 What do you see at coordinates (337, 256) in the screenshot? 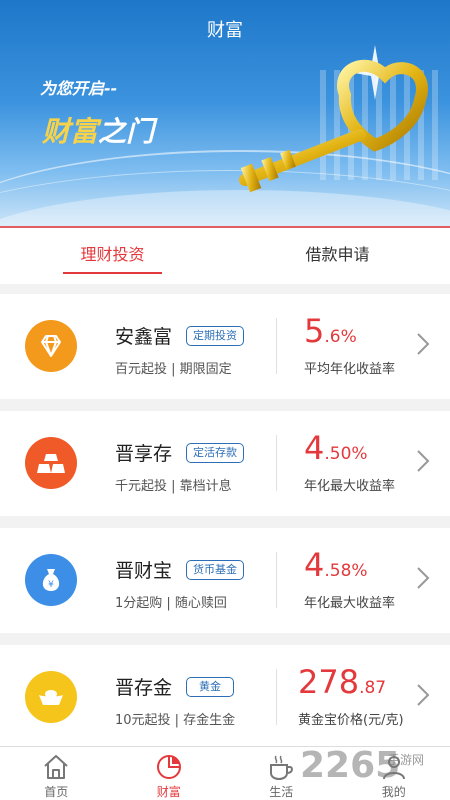
I see `tab-loan-application: 借款申请` at bounding box center [337, 256].